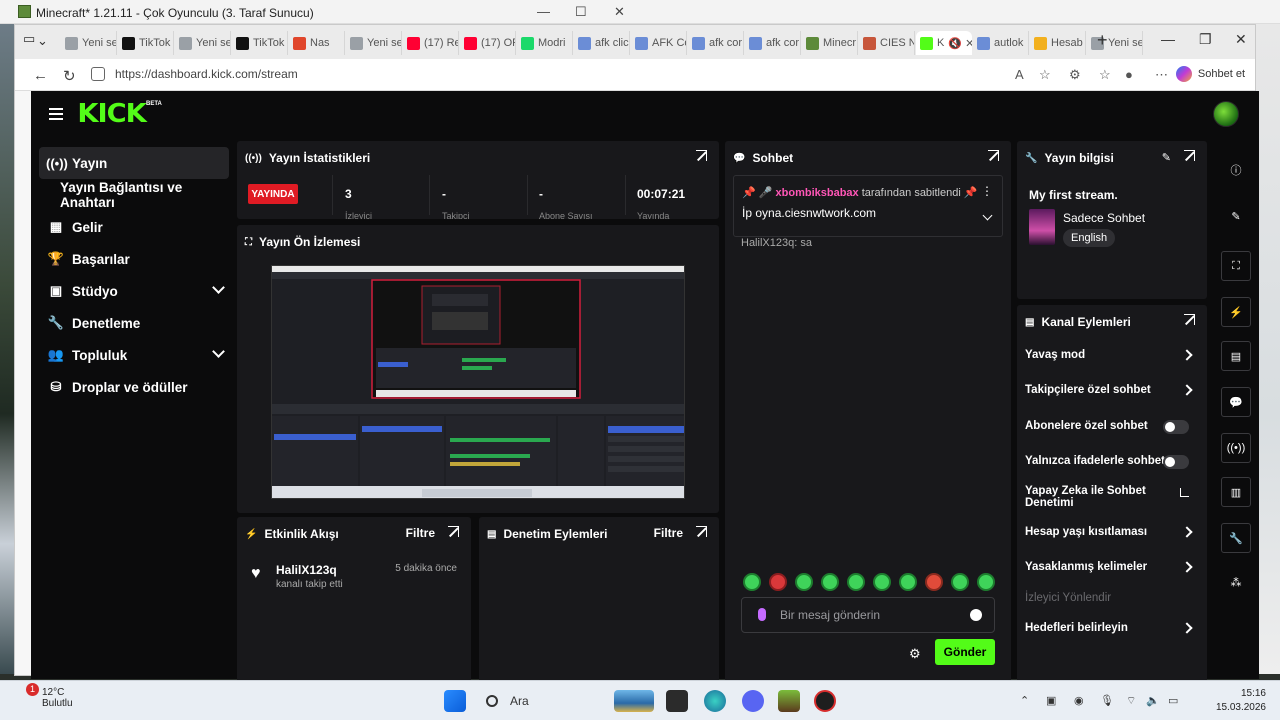 This screenshot has width=1280, height=720. I want to click on microphone-icon: 🎙, so click(1107, 700).